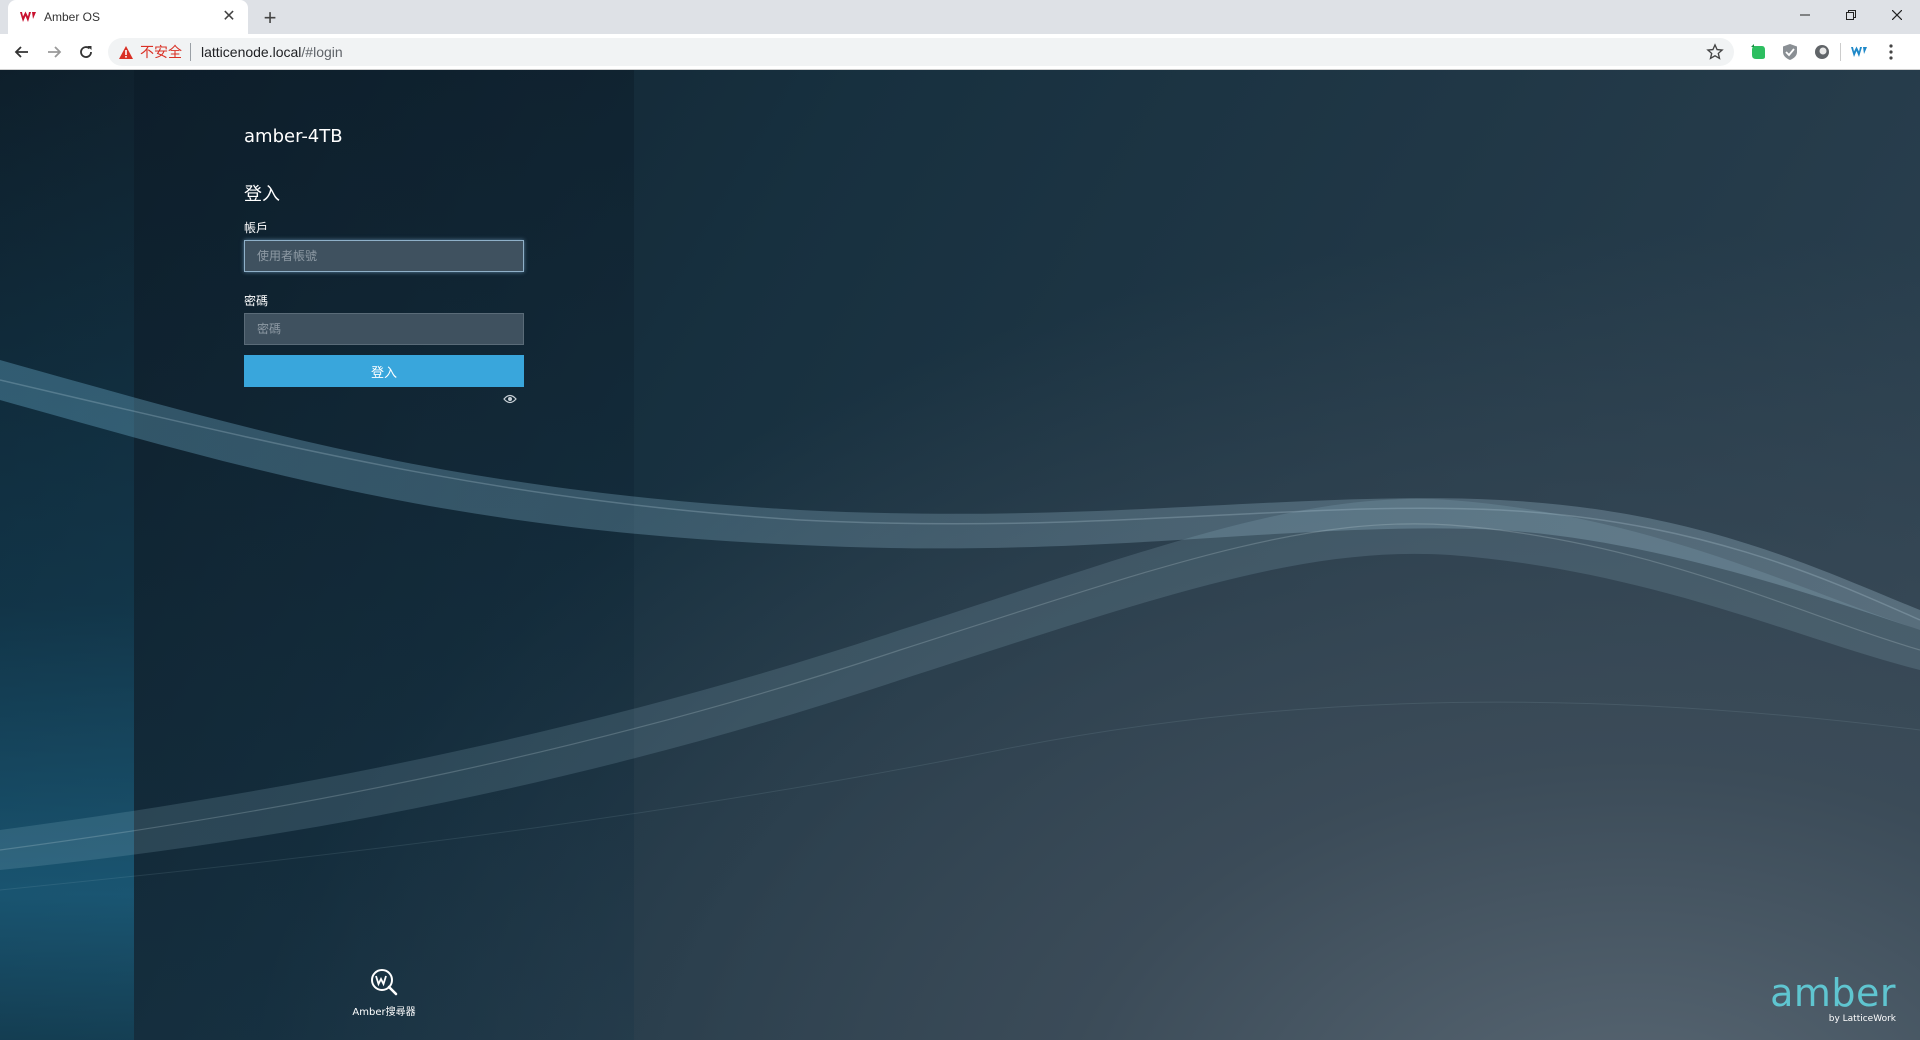 The width and height of the screenshot is (1920, 1040). What do you see at coordinates (28, 17) in the screenshot?
I see `amber-favicon-icon` at bounding box center [28, 17].